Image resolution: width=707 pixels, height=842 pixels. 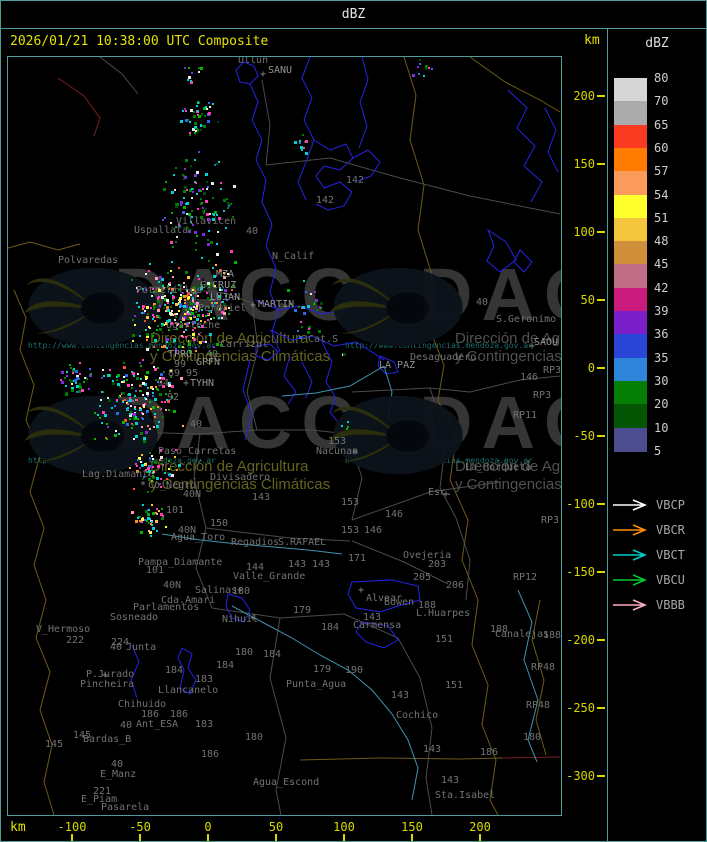 I want to click on scale-label: 65, so click(x=661, y=124).